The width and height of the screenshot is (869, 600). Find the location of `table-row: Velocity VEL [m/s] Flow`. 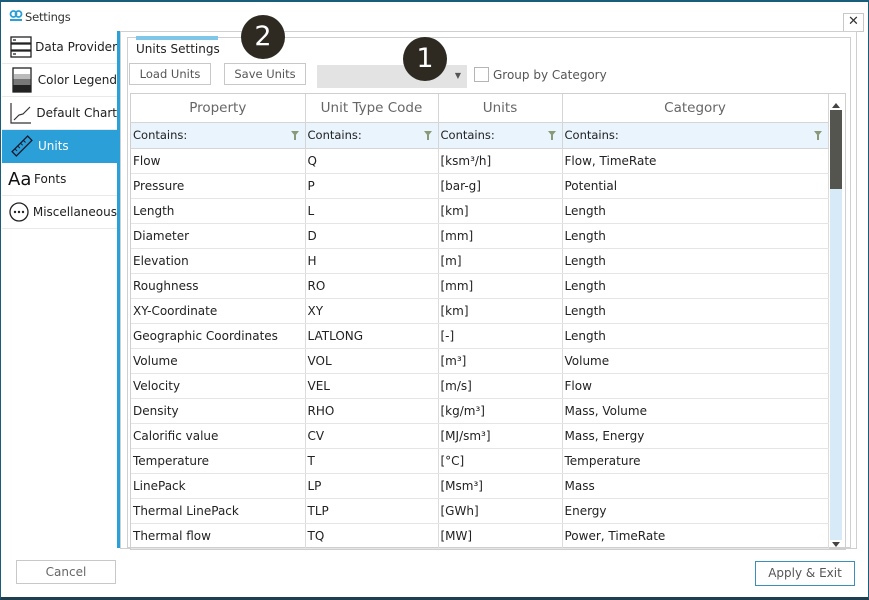

table-row: Velocity VEL [m/s] Flow is located at coordinates (480, 386).